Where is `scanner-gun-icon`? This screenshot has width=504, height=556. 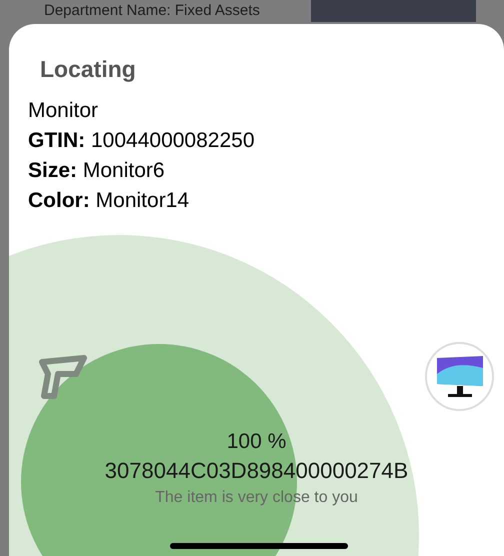 scanner-gun-icon is located at coordinates (63, 378).